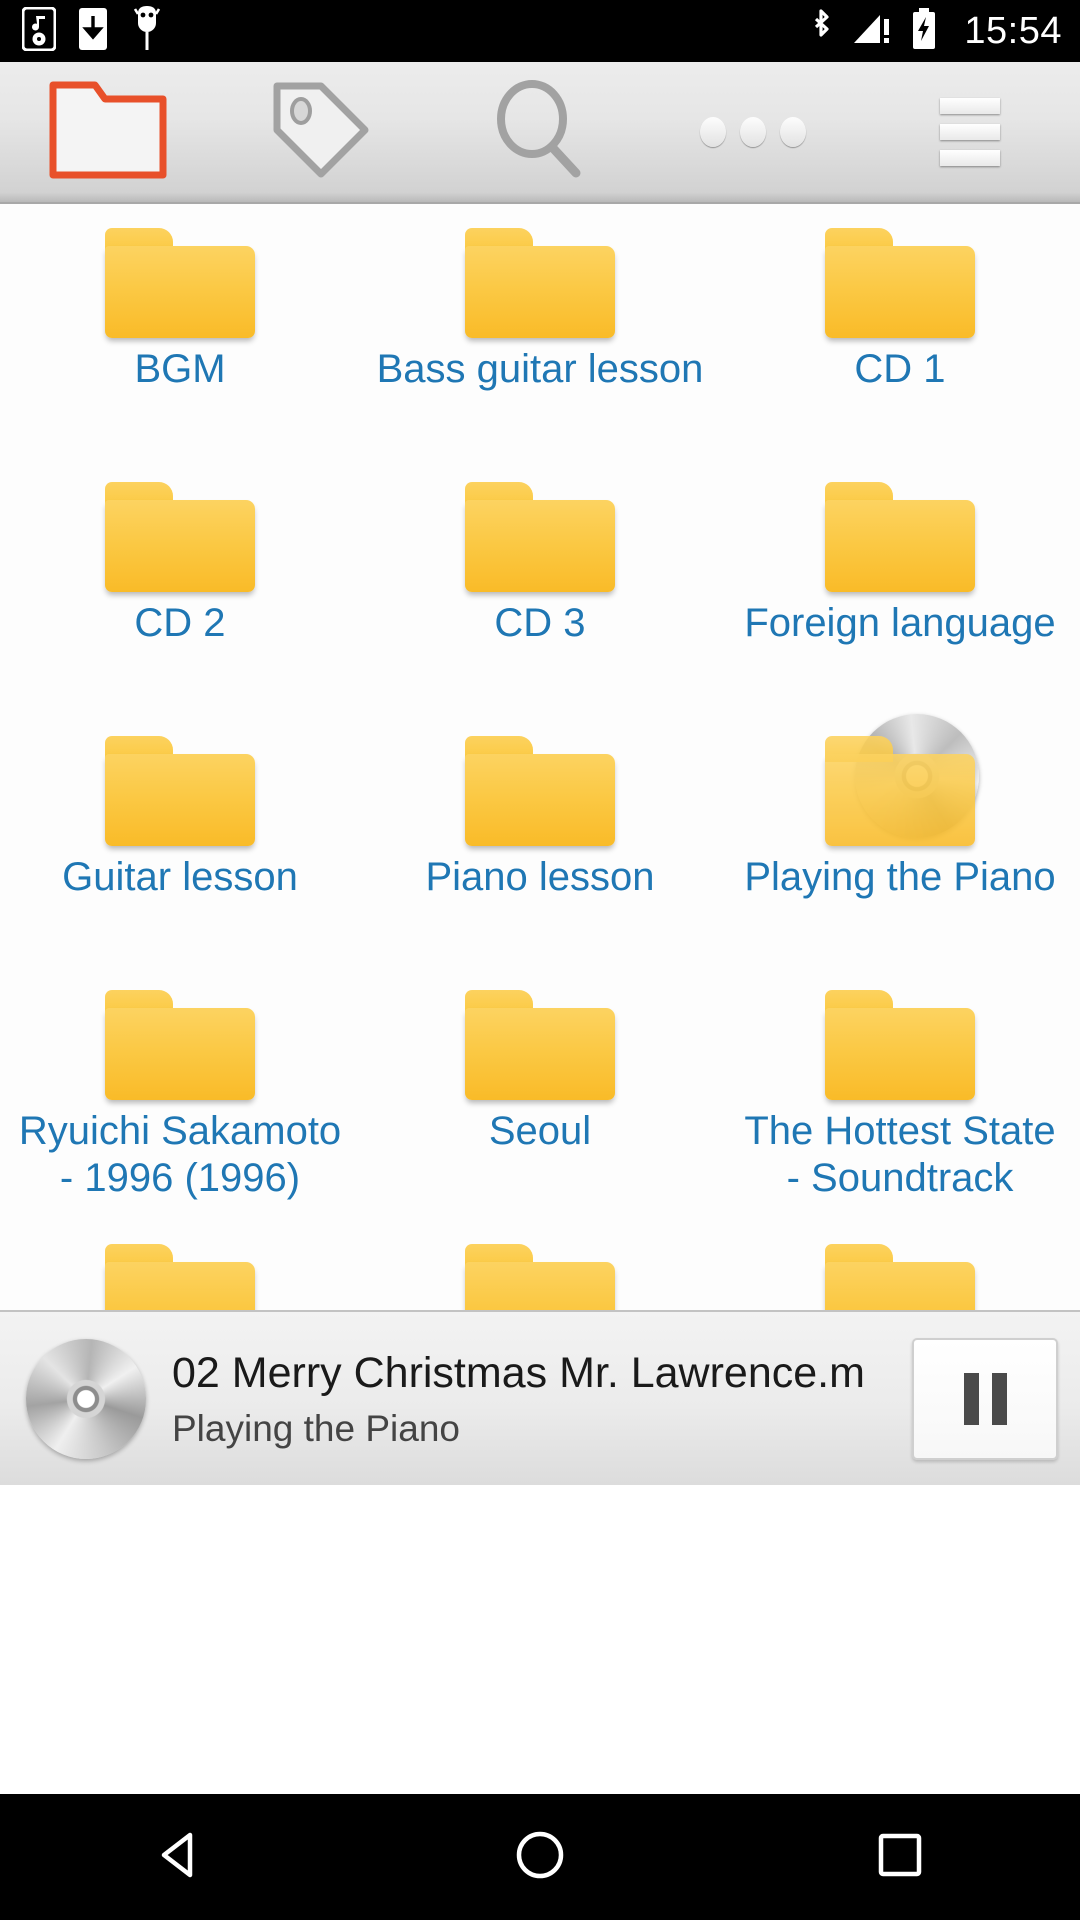 The image size is (1080, 1920). I want to click on battery-charging-icon, so click(924, 31).